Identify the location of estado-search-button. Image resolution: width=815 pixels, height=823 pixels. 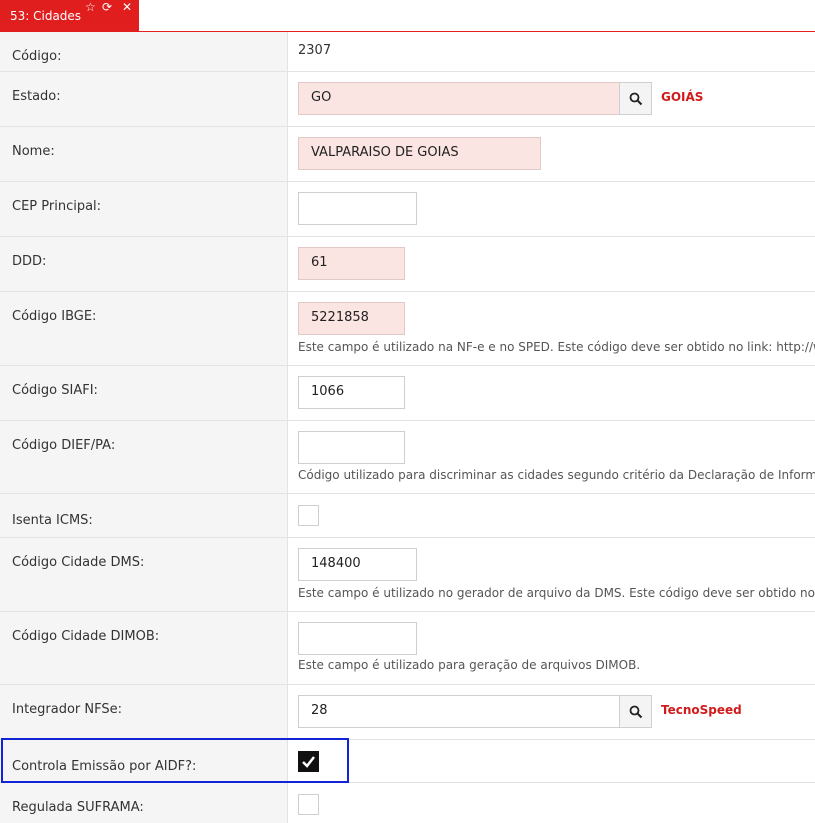
(635, 98).